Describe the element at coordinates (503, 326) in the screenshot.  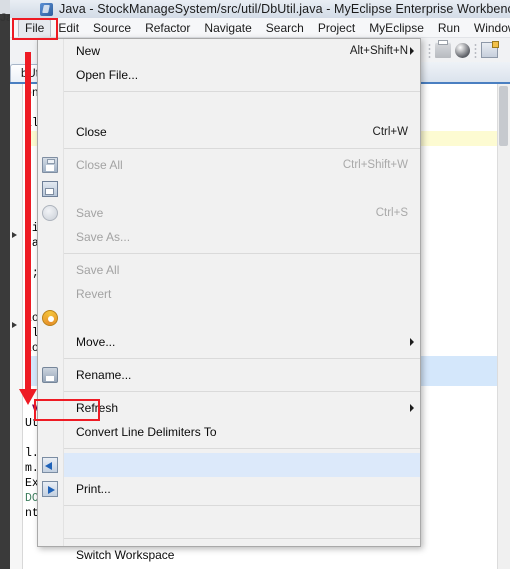
I see `editor-vertical-scrollbar` at that location.